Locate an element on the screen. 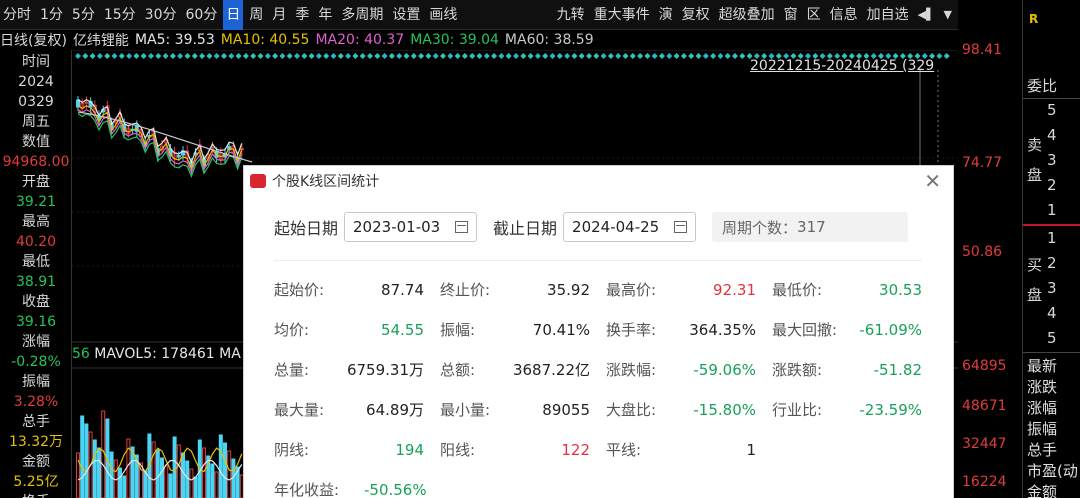 The width and height of the screenshot is (1080, 498). dialog-title-bar: 个股K线区间统计 is located at coordinates (598, 181).